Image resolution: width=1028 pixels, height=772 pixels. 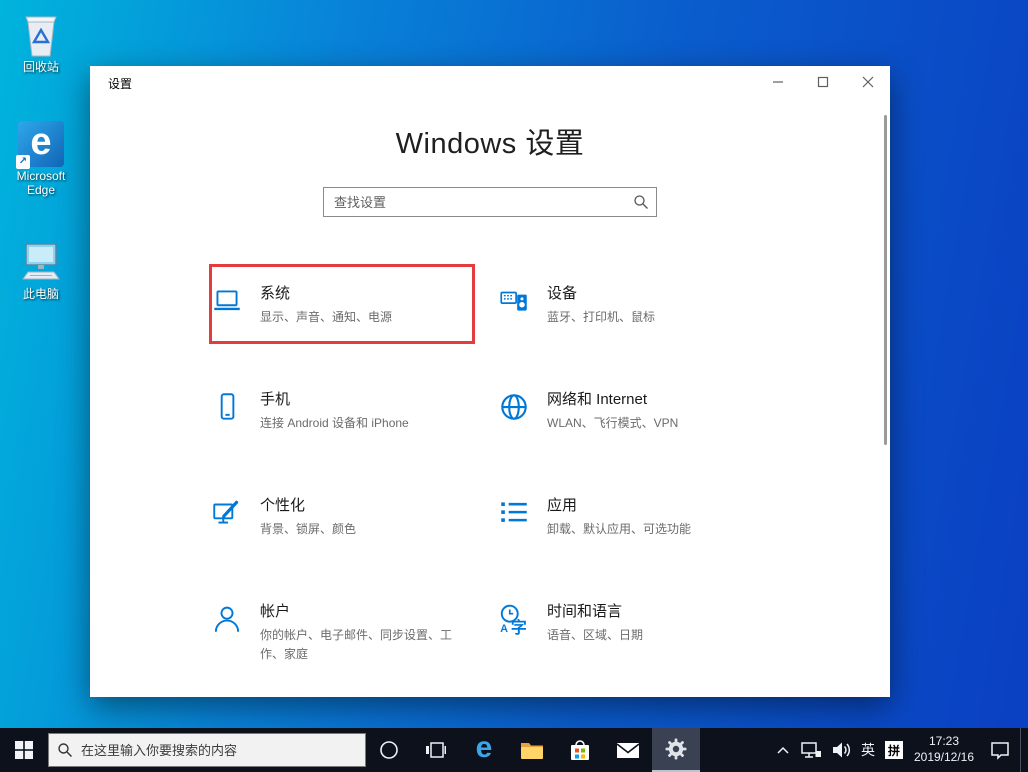 What do you see at coordinates (1024, 750) in the screenshot?
I see `show-desktop-button` at bounding box center [1024, 750].